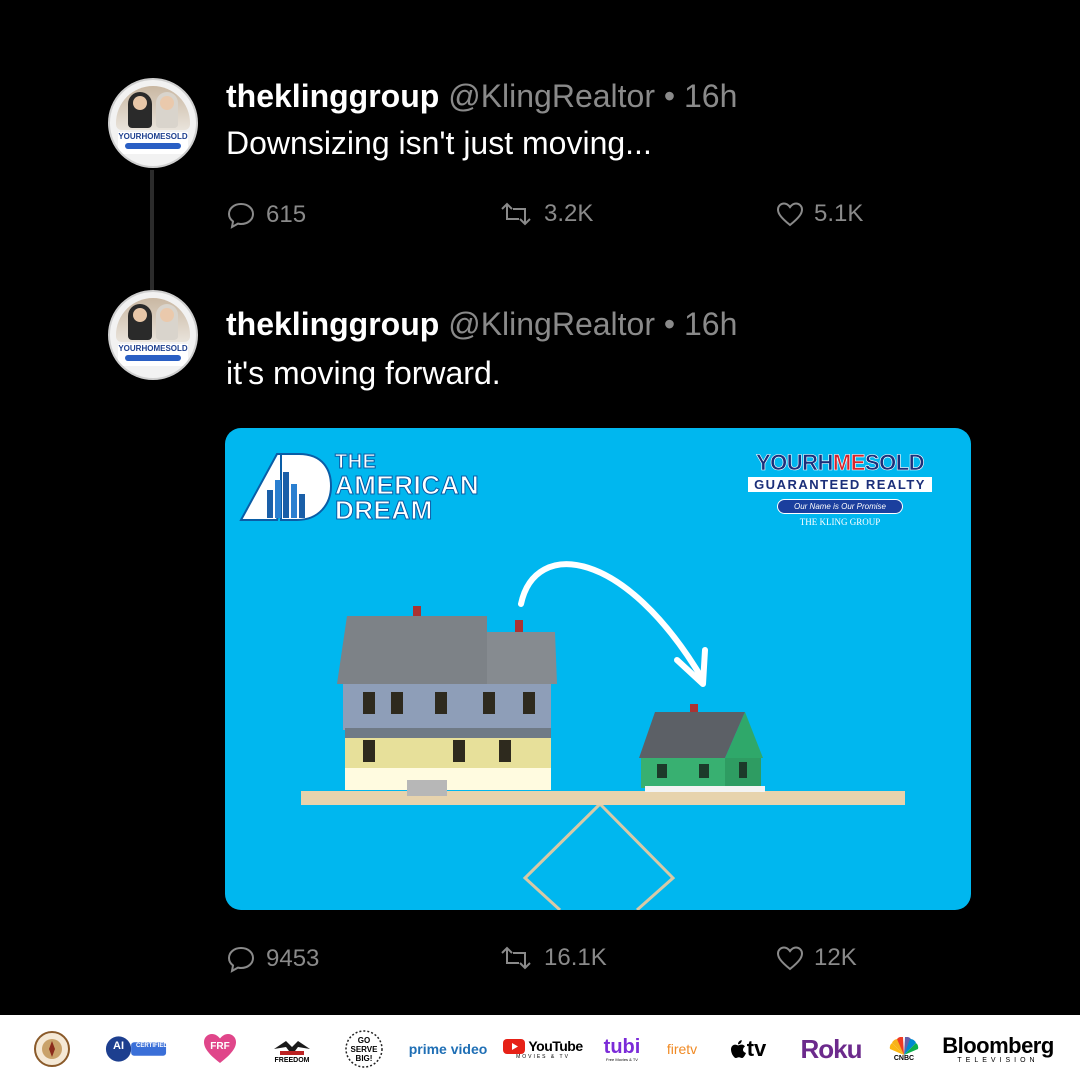  I want to click on cnbc-logo: CNBC, so click(904, 1049).